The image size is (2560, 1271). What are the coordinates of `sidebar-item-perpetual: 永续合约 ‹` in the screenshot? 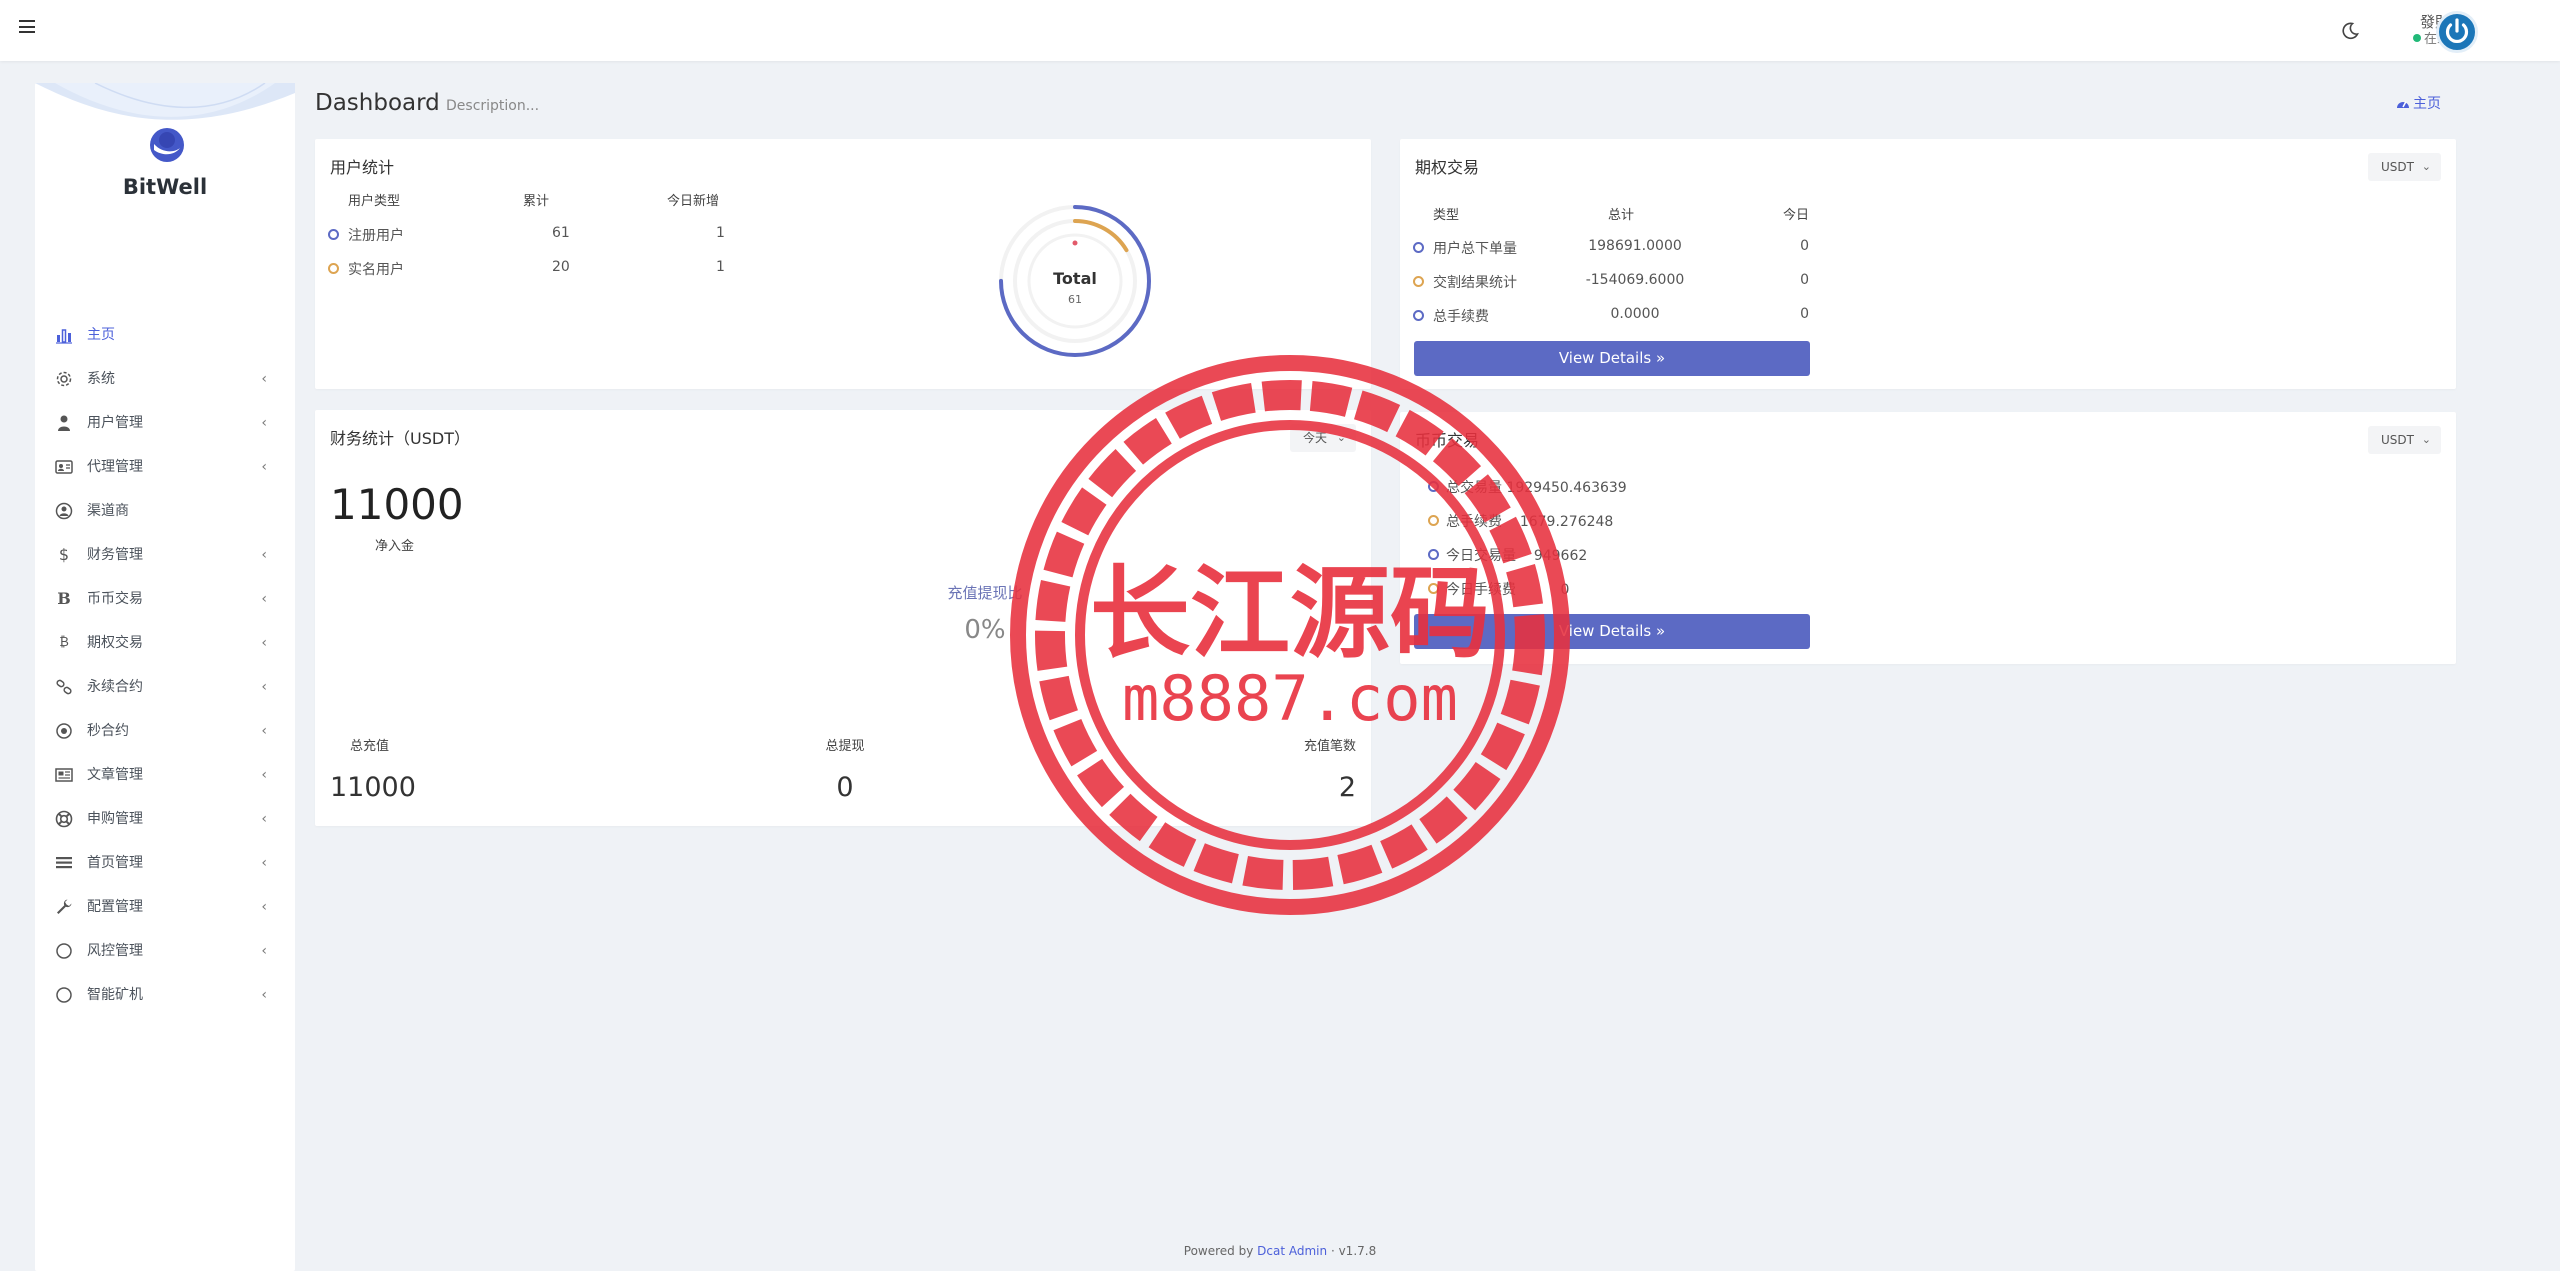 It's located at (165, 687).